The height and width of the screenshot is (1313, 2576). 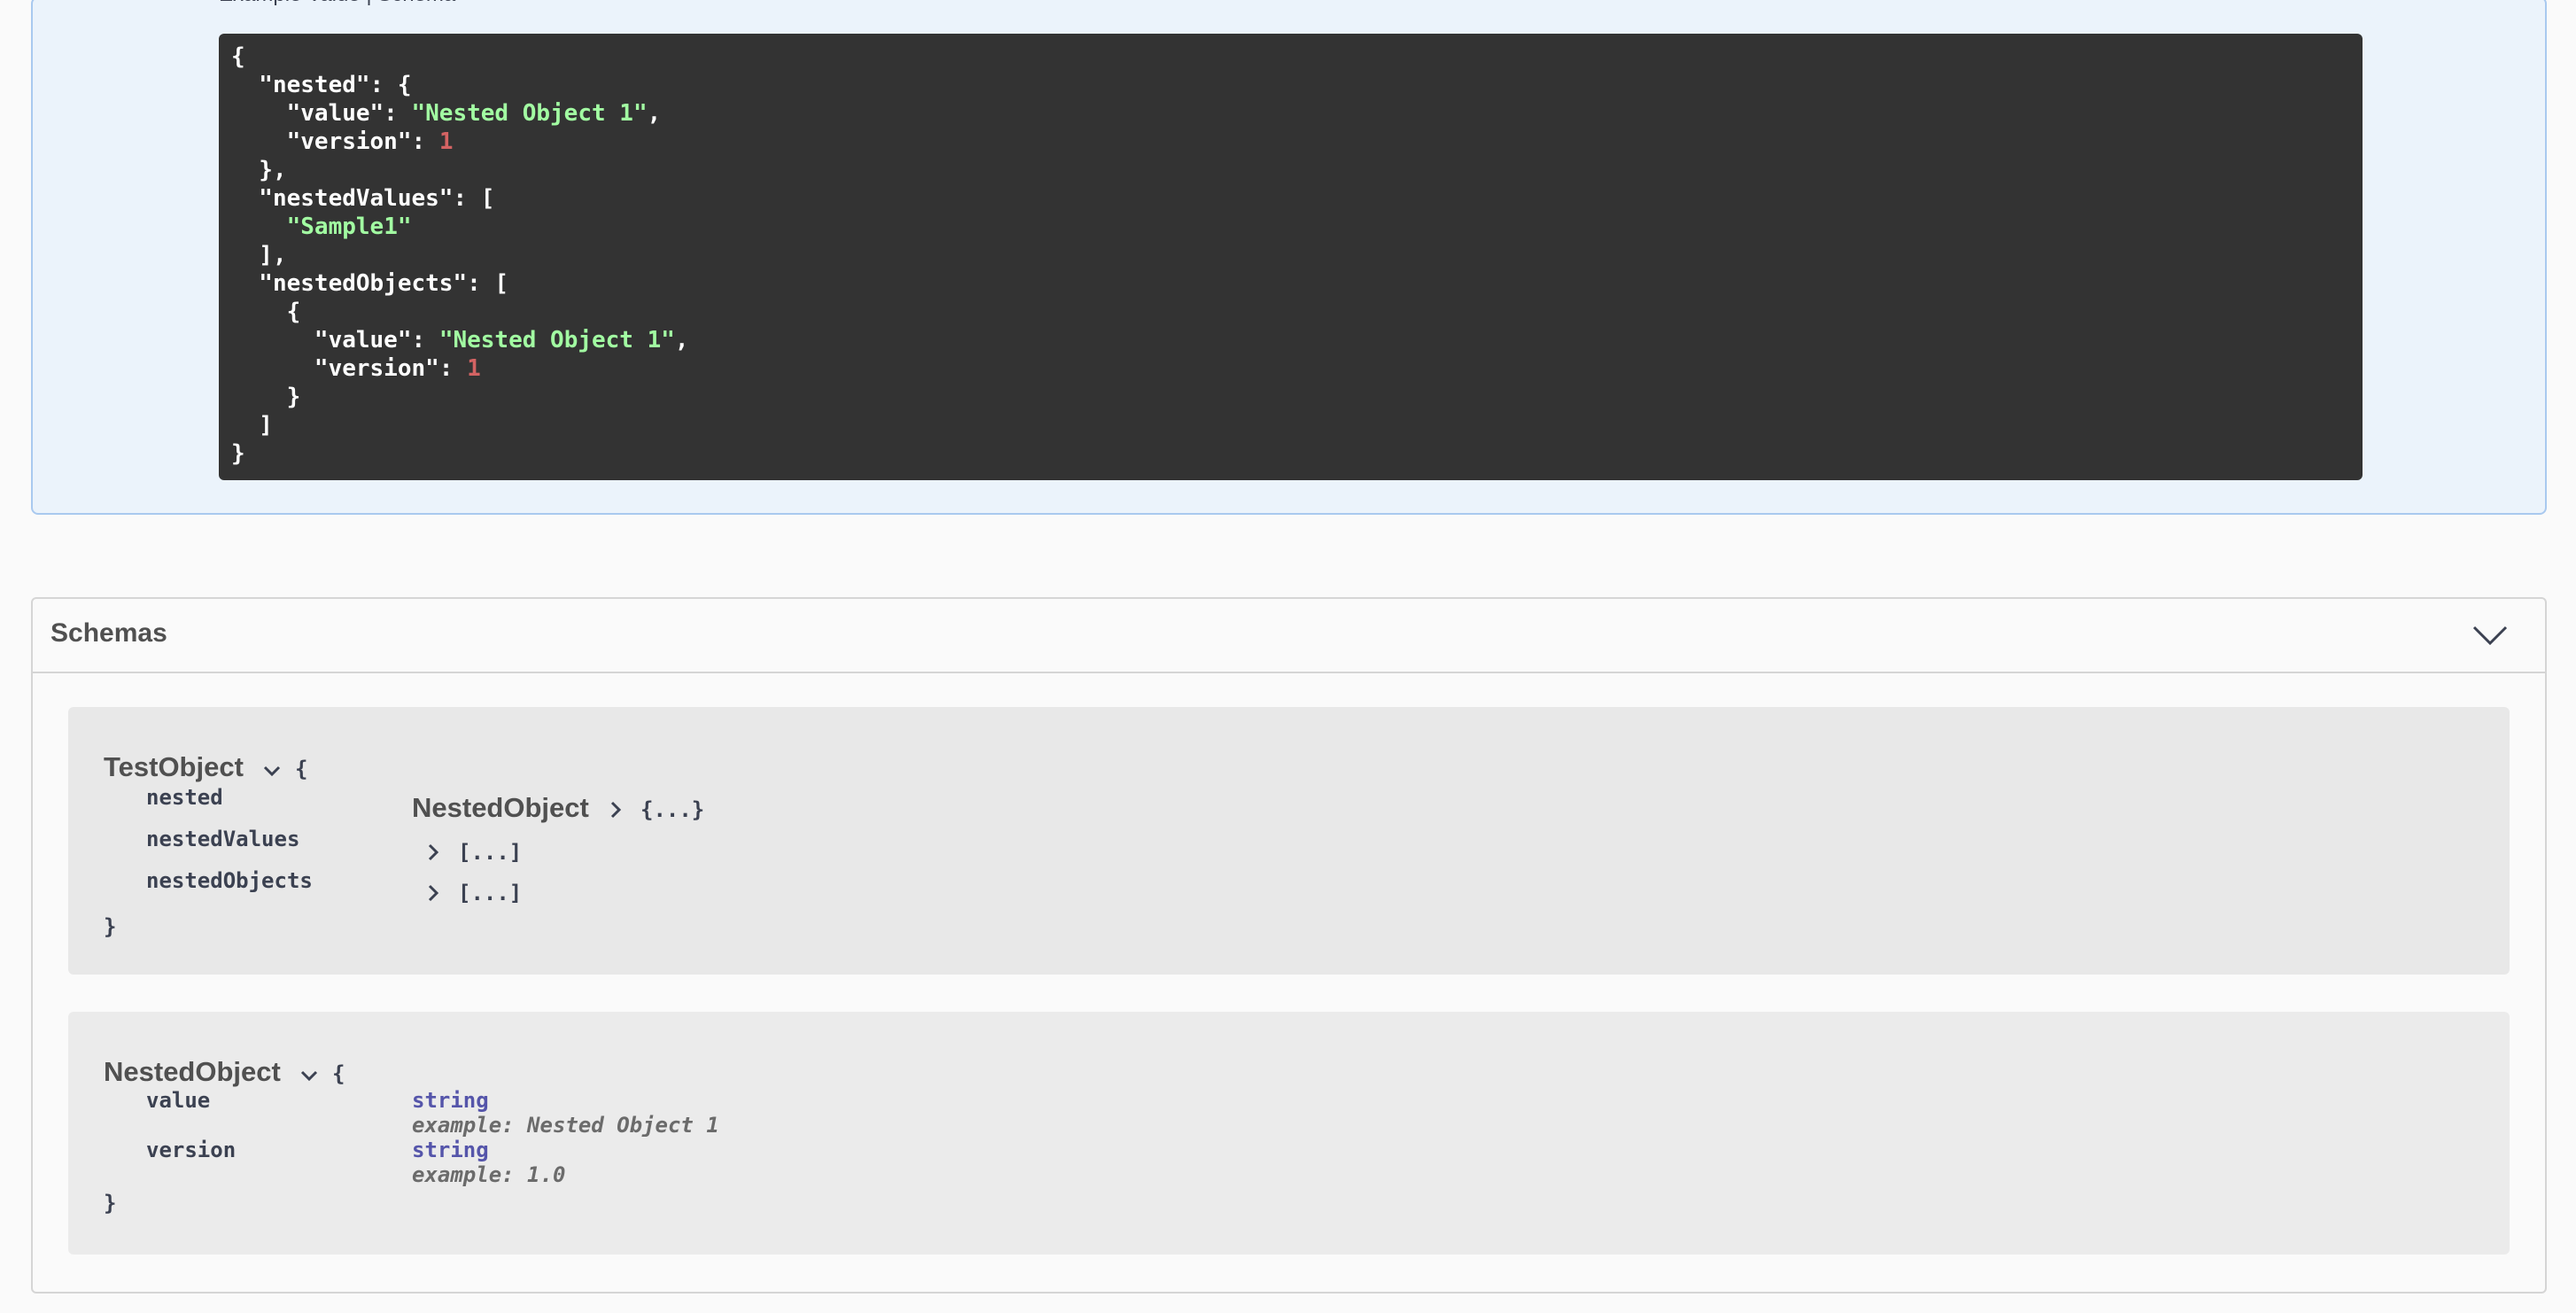 What do you see at coordinates (490, 852) in the screenshot?
I see `collapsed-array-nestedvalues: [...]` at bounding box center [490, 852].